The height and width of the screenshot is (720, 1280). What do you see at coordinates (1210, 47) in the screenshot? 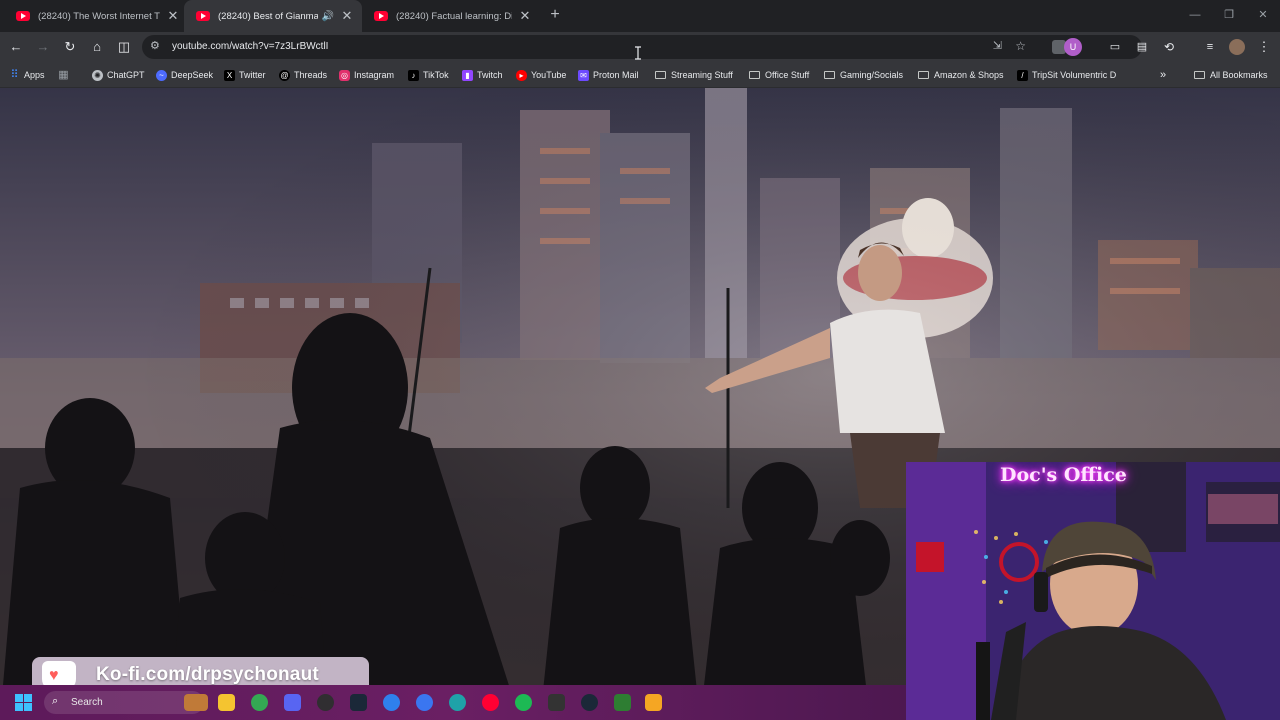
I see `media-controls-icon: ≡` at bounding box center [1210, 47].